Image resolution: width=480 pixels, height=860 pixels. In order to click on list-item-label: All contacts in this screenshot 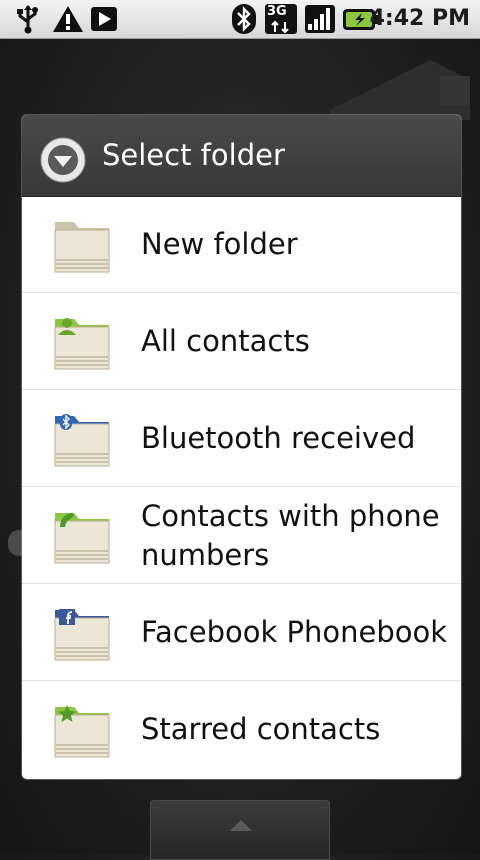, I will do `click(225, 341)`.